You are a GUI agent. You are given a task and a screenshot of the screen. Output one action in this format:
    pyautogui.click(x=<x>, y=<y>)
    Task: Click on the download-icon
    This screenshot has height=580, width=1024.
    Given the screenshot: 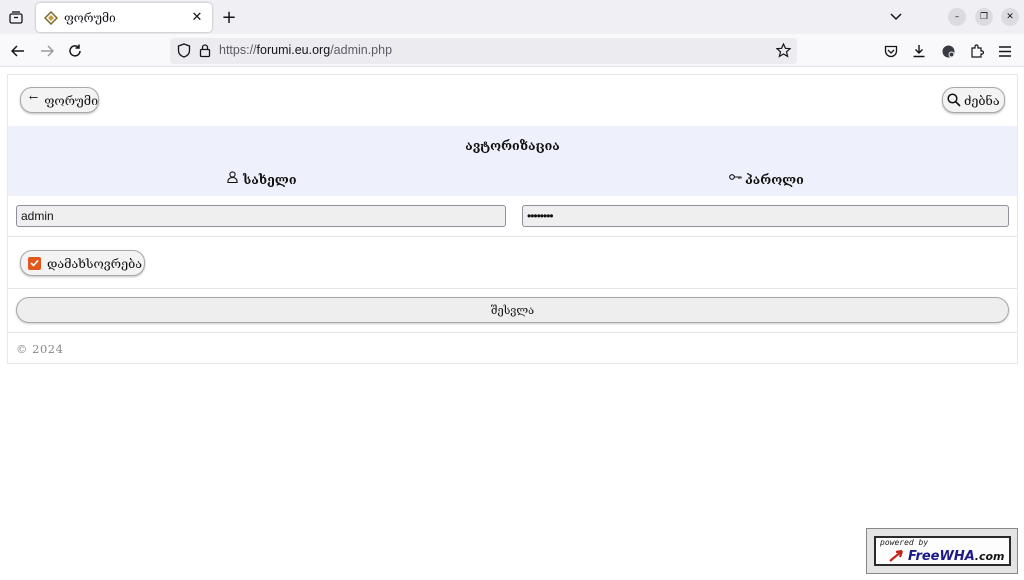 What is the action you would take?
    pyautogui.click(x=919, y=51)
    